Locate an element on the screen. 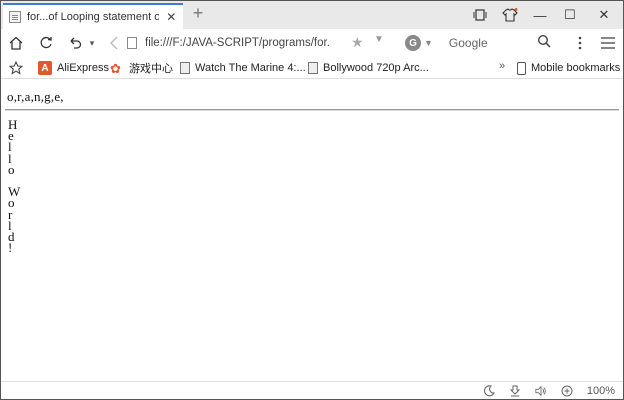  bookmark-aliexpress: A AliExpress is located at coordinates (73, 68).